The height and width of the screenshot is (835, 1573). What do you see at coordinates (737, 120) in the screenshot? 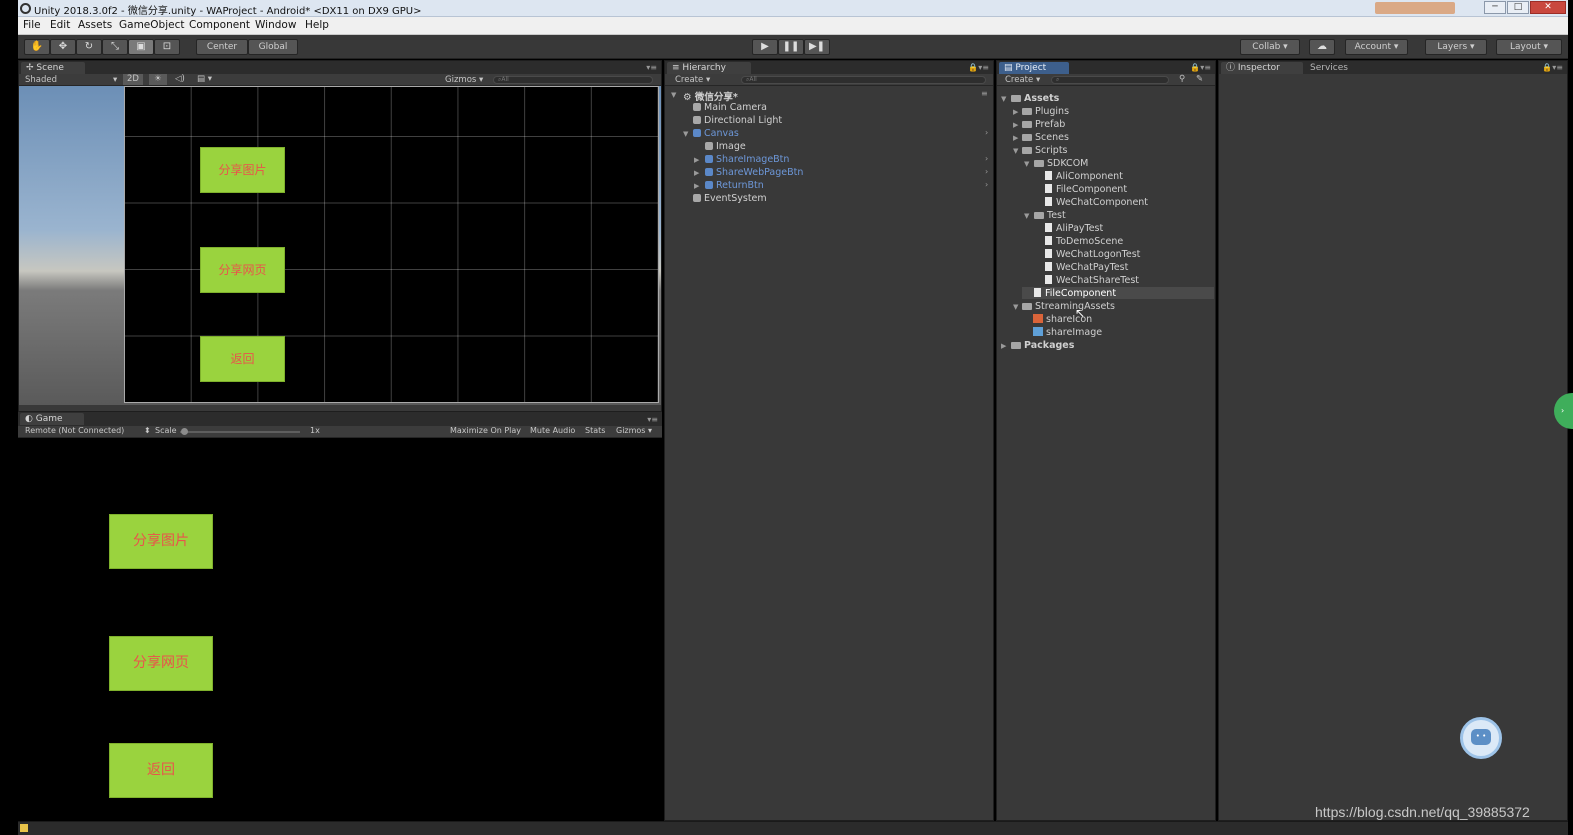
I see `hierarchy-item-directional-light: Directional Light` at bounding box center [737, 120].